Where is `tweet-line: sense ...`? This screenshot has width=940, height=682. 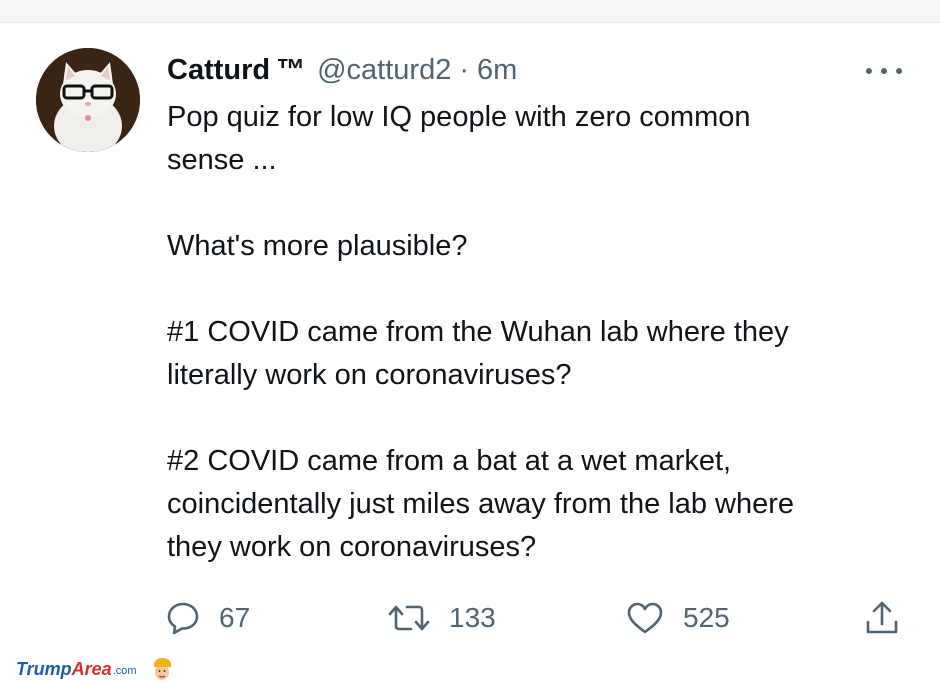
tweet-line: sense ... is located at coordinates (222, 160).